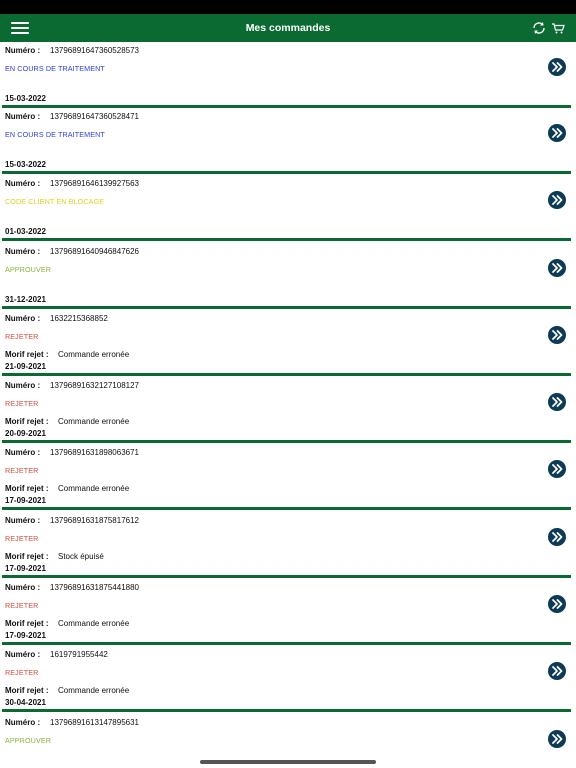  I want to click on order-number: 13796891646139927563, so click(94, 184).